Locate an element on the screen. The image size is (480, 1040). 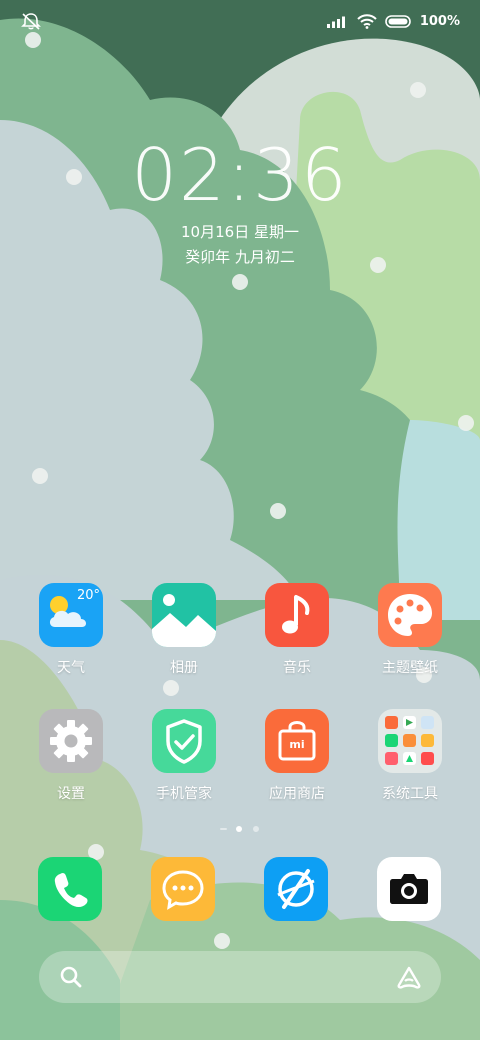
settings-icon is located at coordinates (71, 741).